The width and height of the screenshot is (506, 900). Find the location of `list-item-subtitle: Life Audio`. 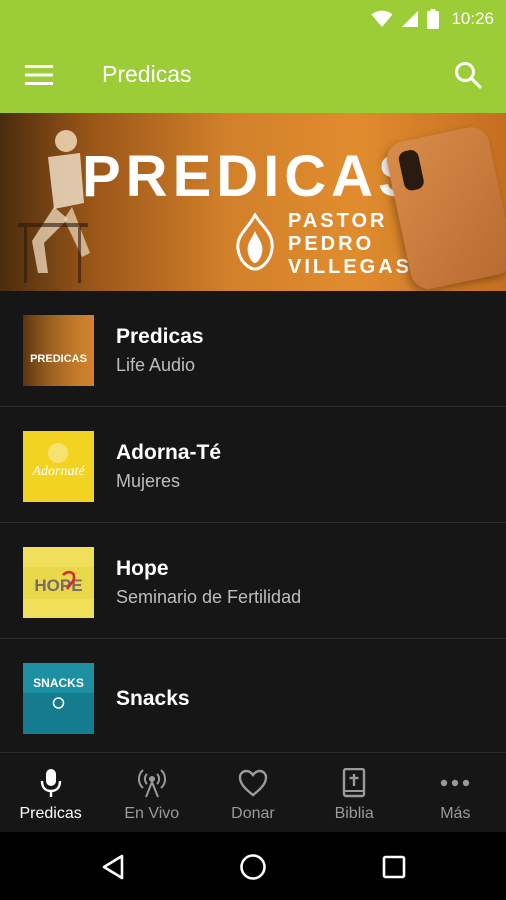

list-item-subtitle: Life Audio is located at coordinates (156, 365).